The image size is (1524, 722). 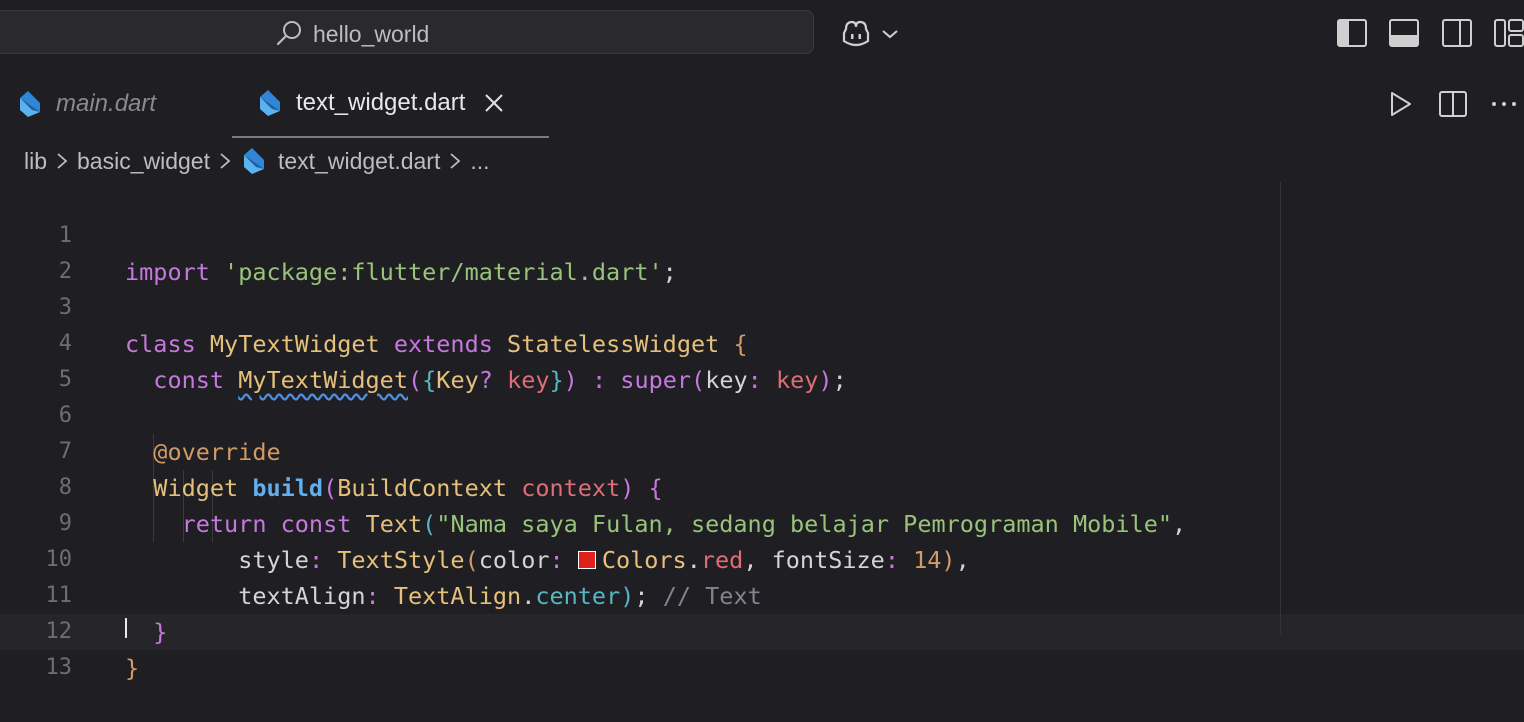 I want to click on customize-layout-icon, so click(x=1509, y=33).